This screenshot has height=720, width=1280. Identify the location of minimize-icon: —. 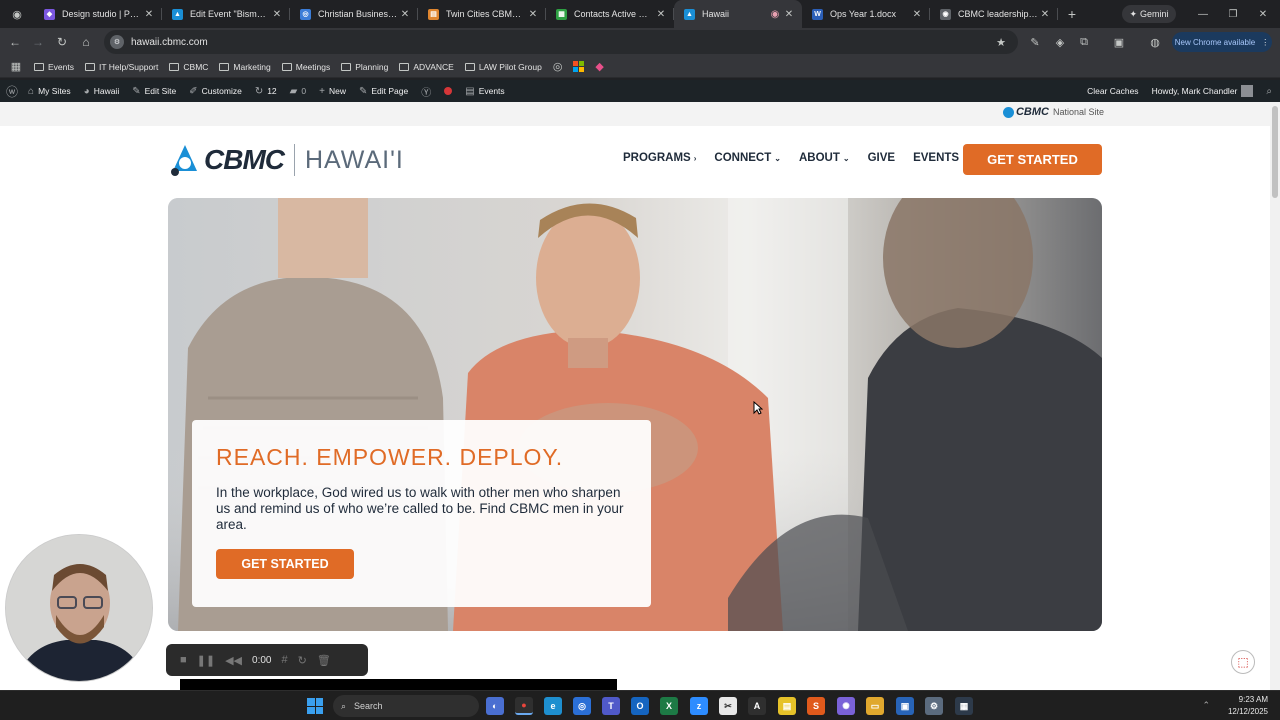
(1203, 14).